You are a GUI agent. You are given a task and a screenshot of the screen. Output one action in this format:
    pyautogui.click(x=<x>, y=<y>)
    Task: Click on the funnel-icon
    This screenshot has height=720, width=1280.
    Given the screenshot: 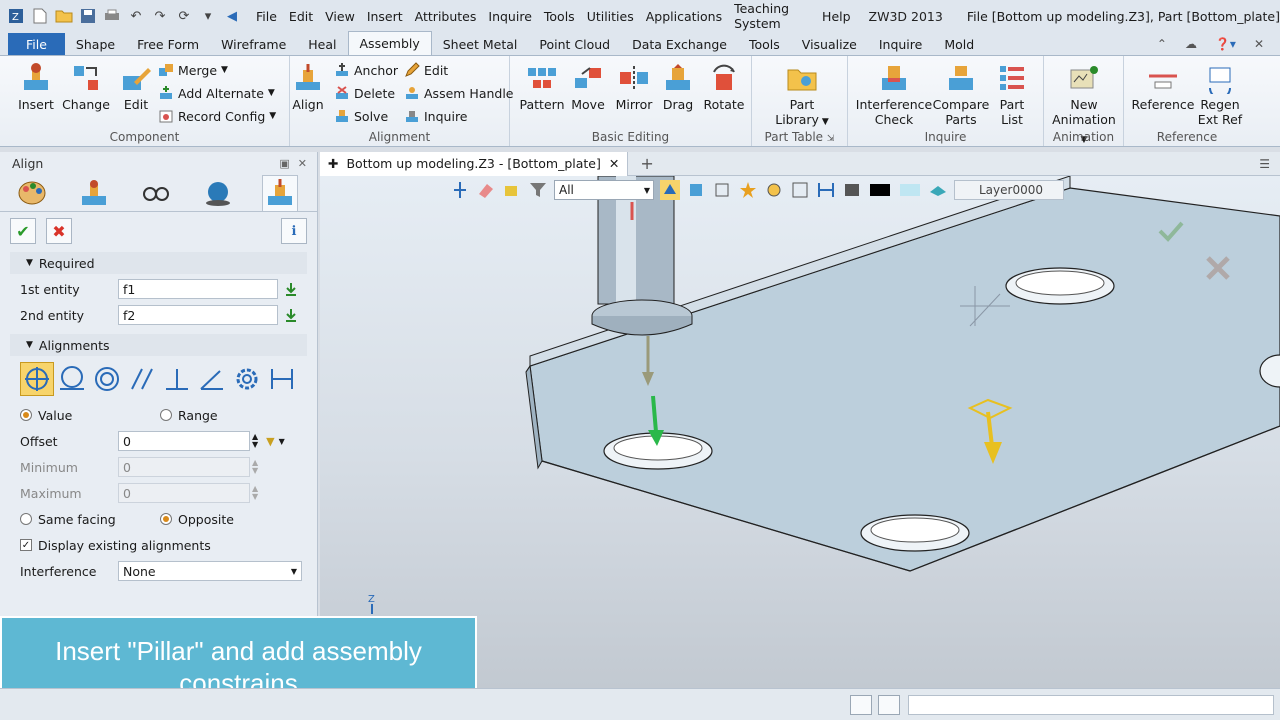 What is the action you would take?
    pyautogui.click(x=538, y=190)
    